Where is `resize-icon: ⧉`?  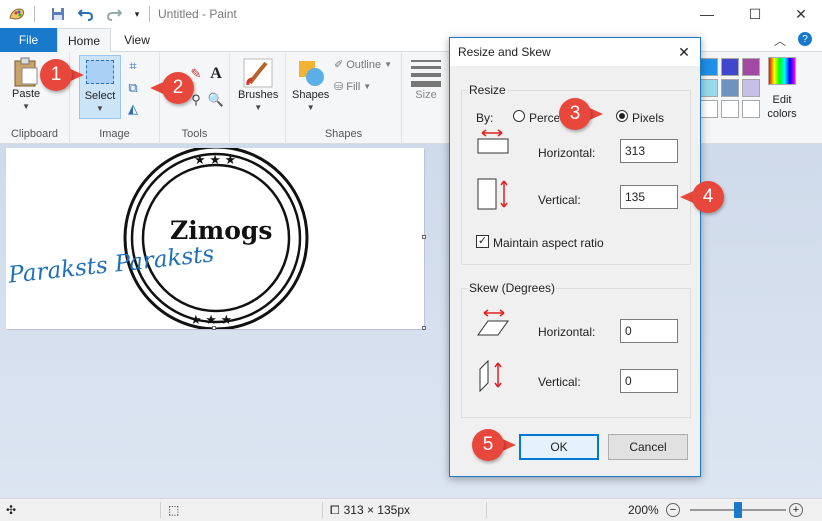
resize-icon: ⧉ is located at coordinates (133, 88).